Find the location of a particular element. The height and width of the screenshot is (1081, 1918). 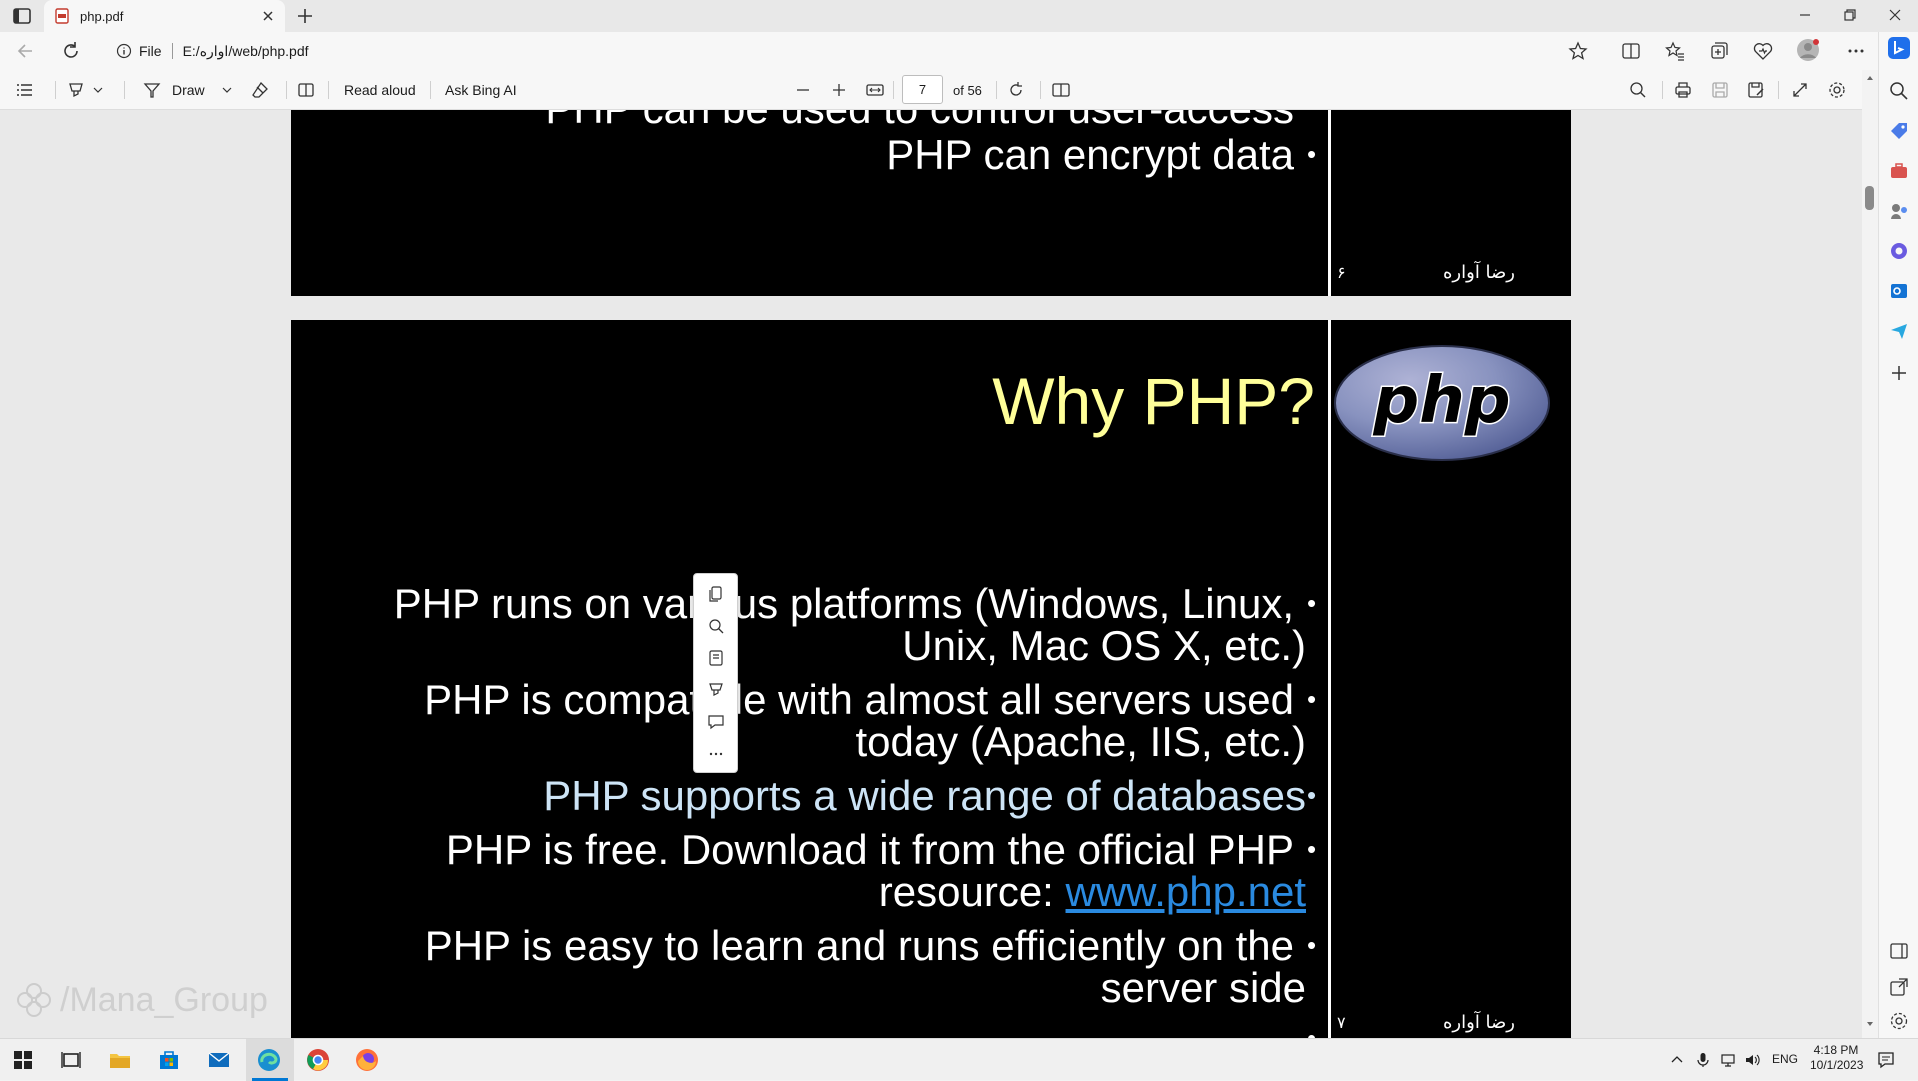

external-link-icon is located at coordinates (1899, 987).